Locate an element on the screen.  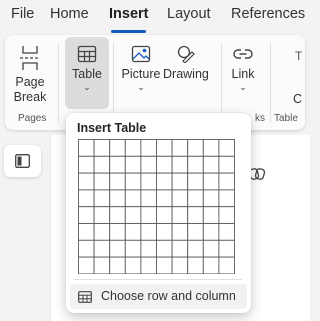
drawing-button: Drawing is located at coordinates (186, 63).